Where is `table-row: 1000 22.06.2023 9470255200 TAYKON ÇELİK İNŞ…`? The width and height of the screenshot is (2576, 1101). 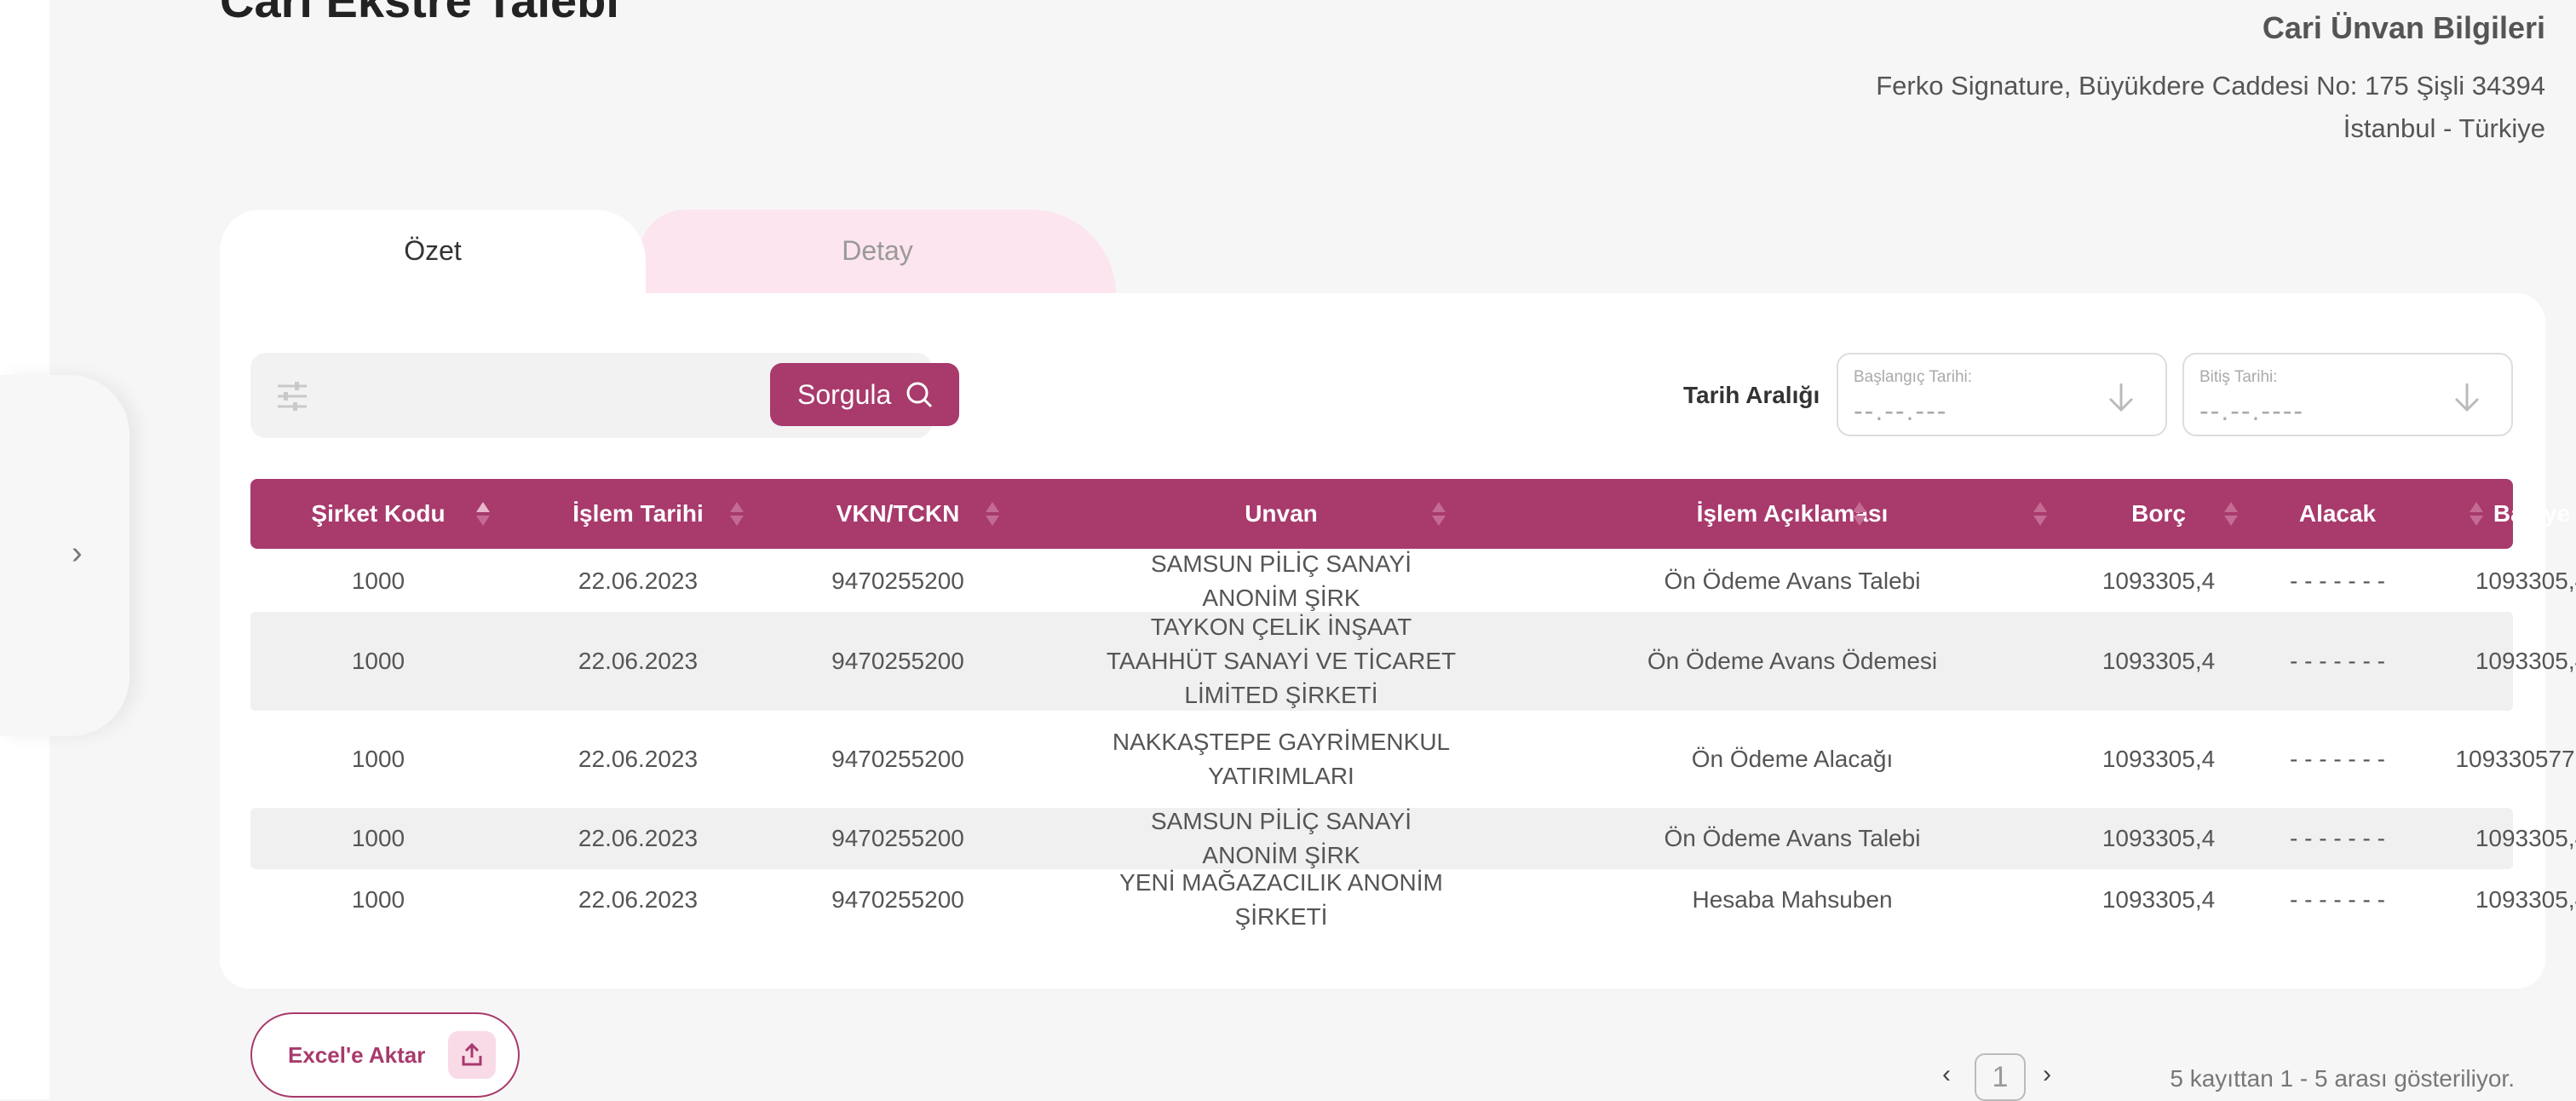
table-row: 1000 22.06.2023 9470255200 TAYKON ÇELİK İNŞ… is located at coordinates (1413, 661).